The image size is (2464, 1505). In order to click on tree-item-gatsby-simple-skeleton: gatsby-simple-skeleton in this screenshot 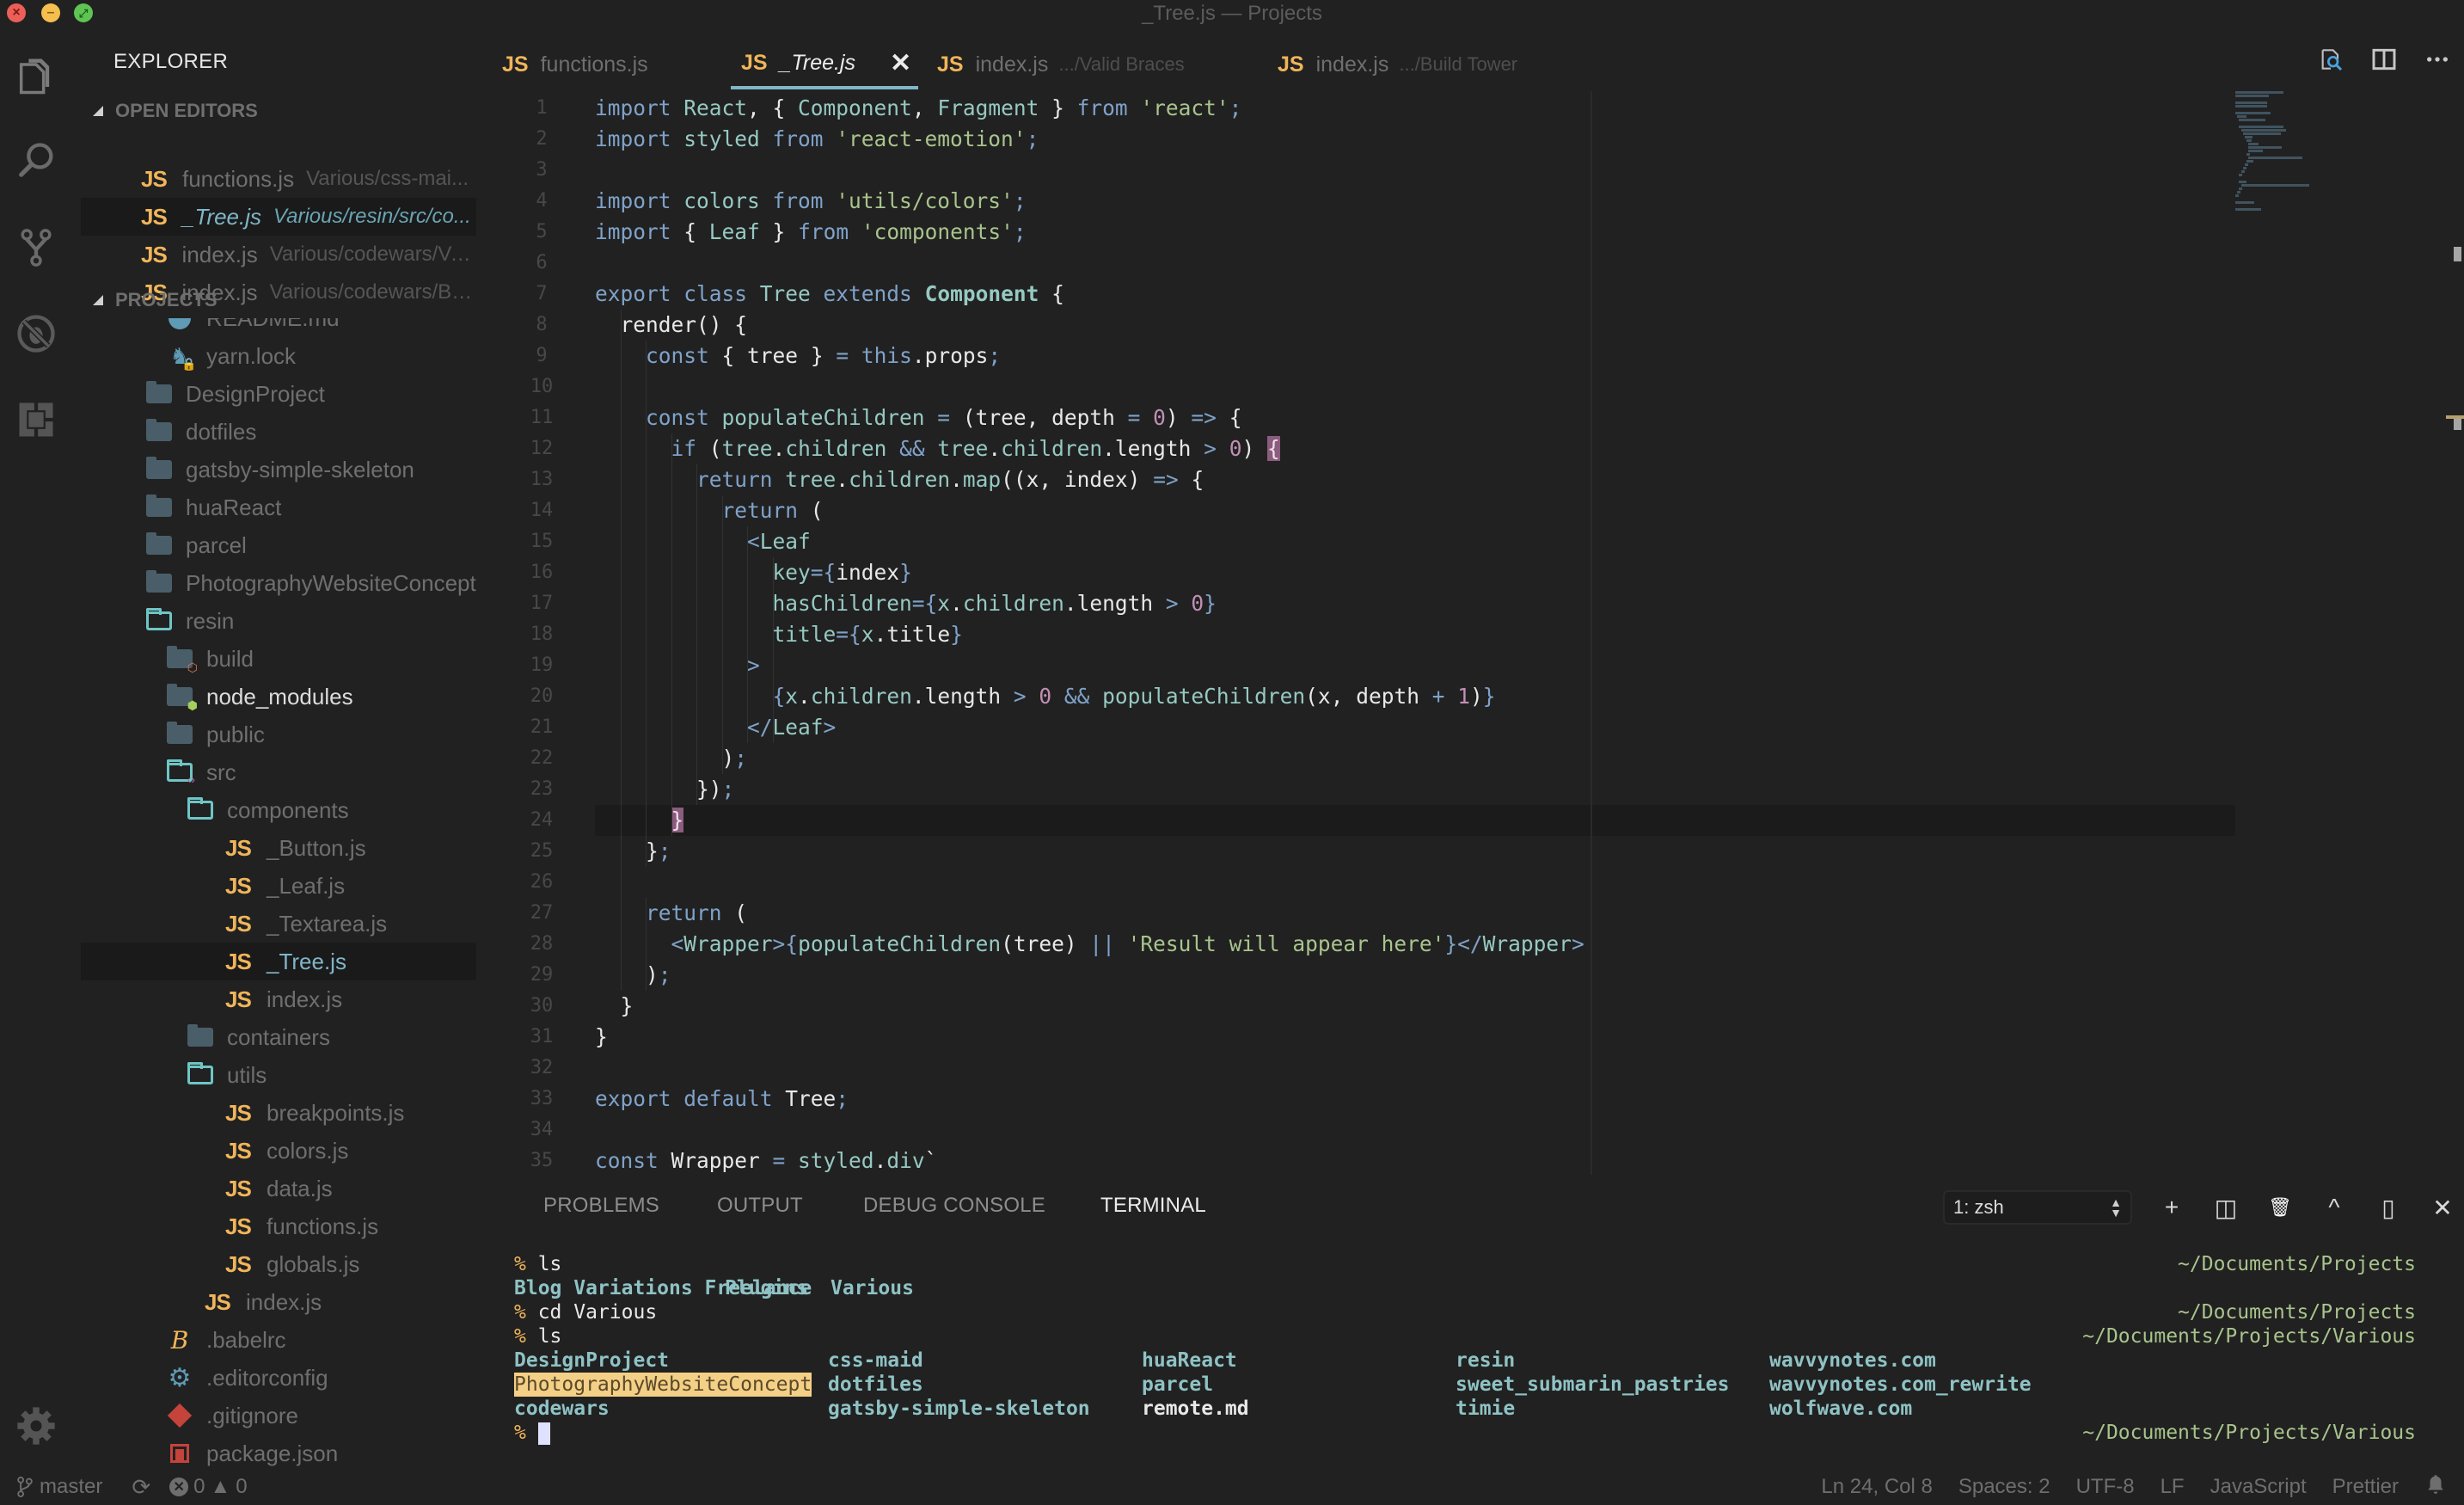, I will do `click(278, 469)`.